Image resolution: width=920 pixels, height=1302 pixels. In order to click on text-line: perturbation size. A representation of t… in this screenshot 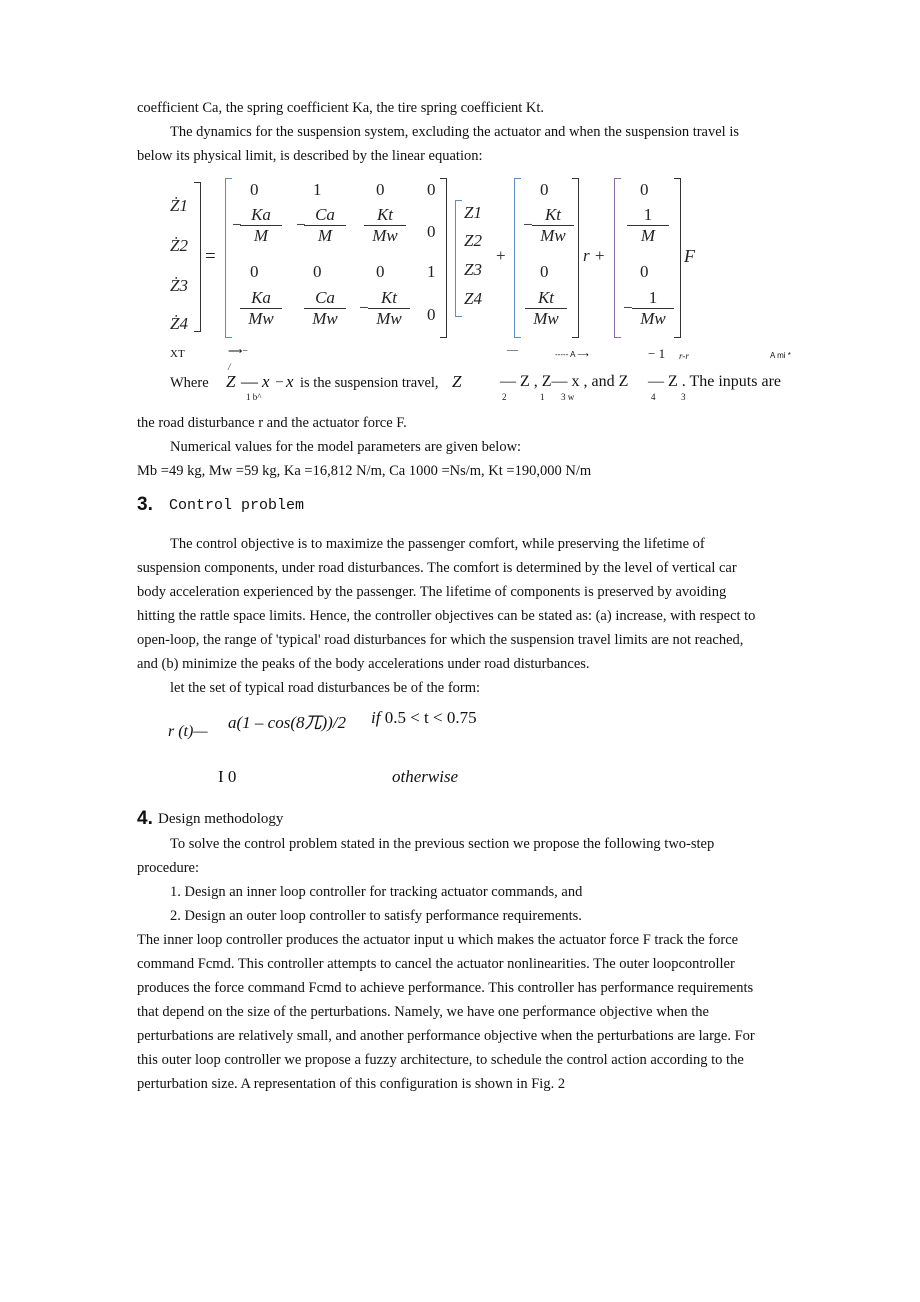, I will do `click(351, 1084)`.